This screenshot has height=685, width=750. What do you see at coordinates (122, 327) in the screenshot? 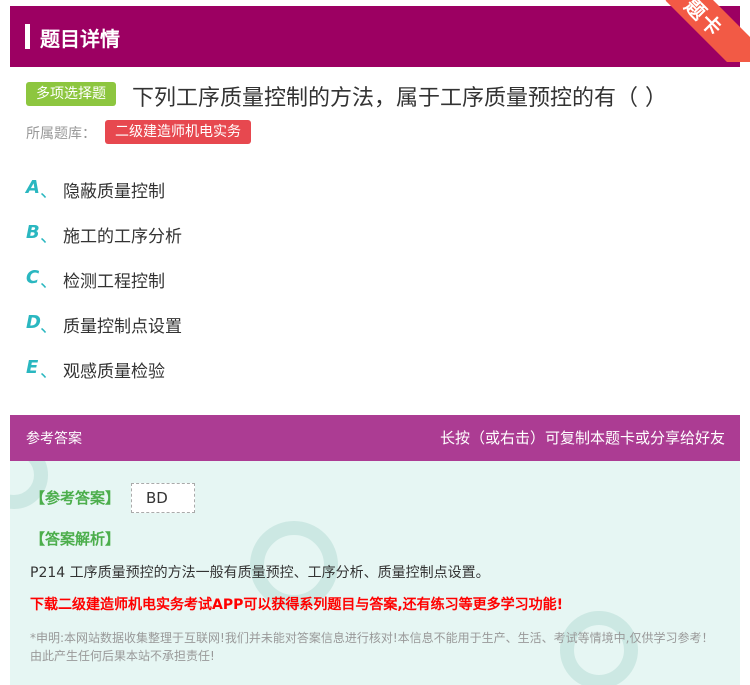
I see `option-text: 质量控制点设置` at bounding box center [122, 327].